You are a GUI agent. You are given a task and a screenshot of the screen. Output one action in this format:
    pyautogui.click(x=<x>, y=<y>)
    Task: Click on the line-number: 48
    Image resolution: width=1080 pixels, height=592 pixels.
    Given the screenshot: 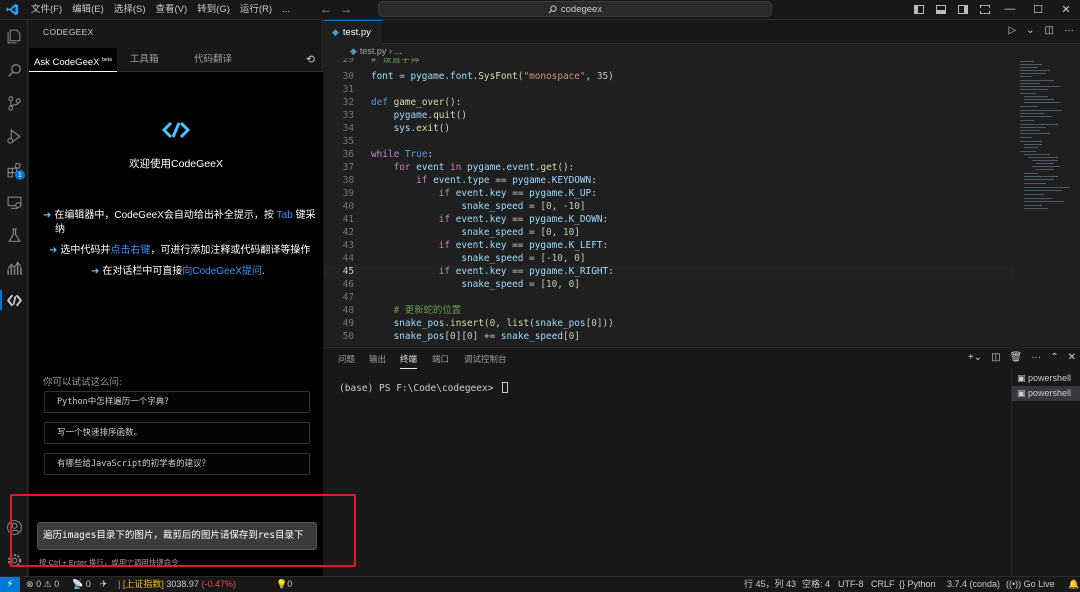 What is the action you would take?
    pyautogui.click(x=348, y=310)
    